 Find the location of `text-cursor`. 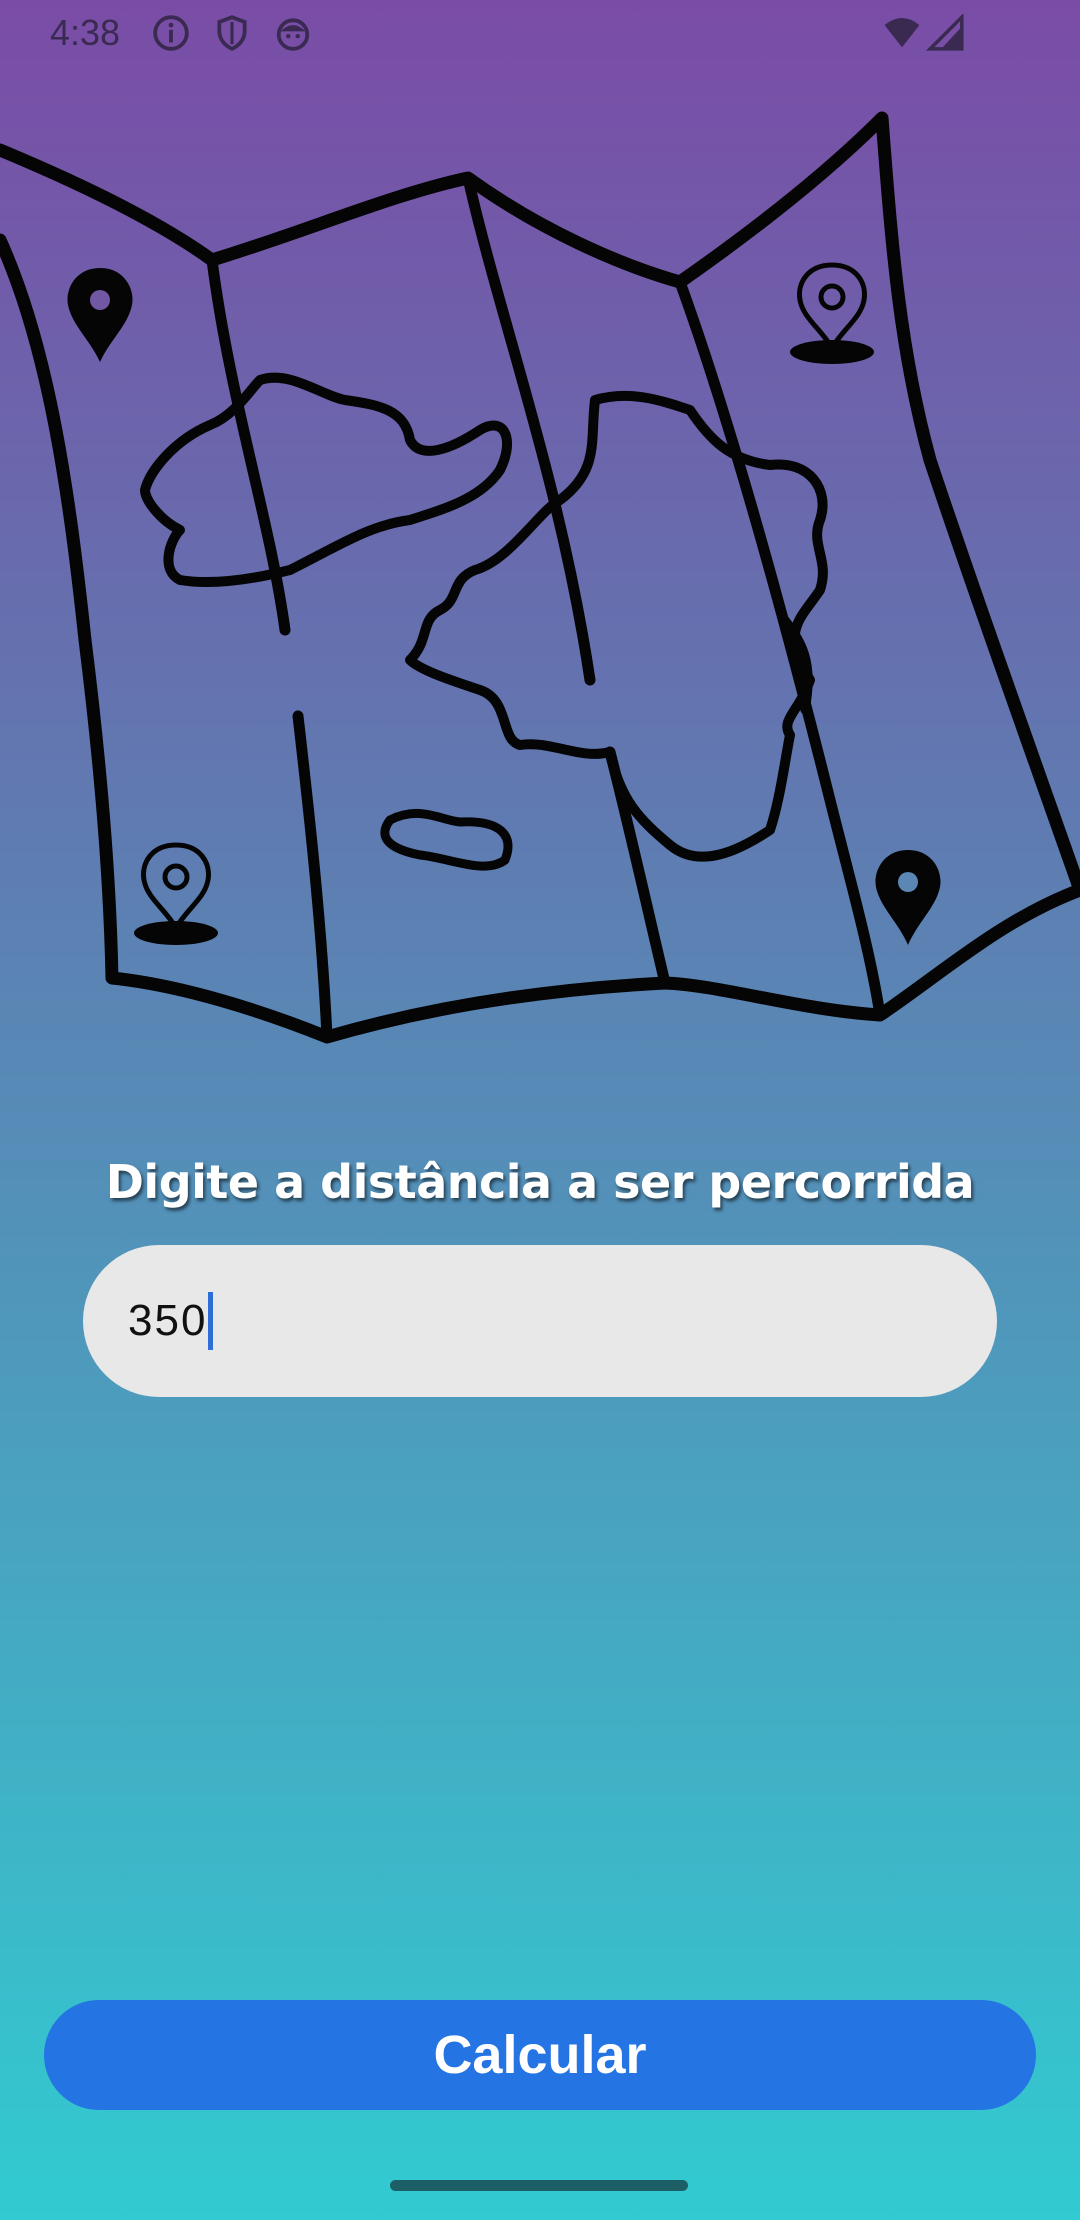

text-cursor is located at coordinates (211, 1321).